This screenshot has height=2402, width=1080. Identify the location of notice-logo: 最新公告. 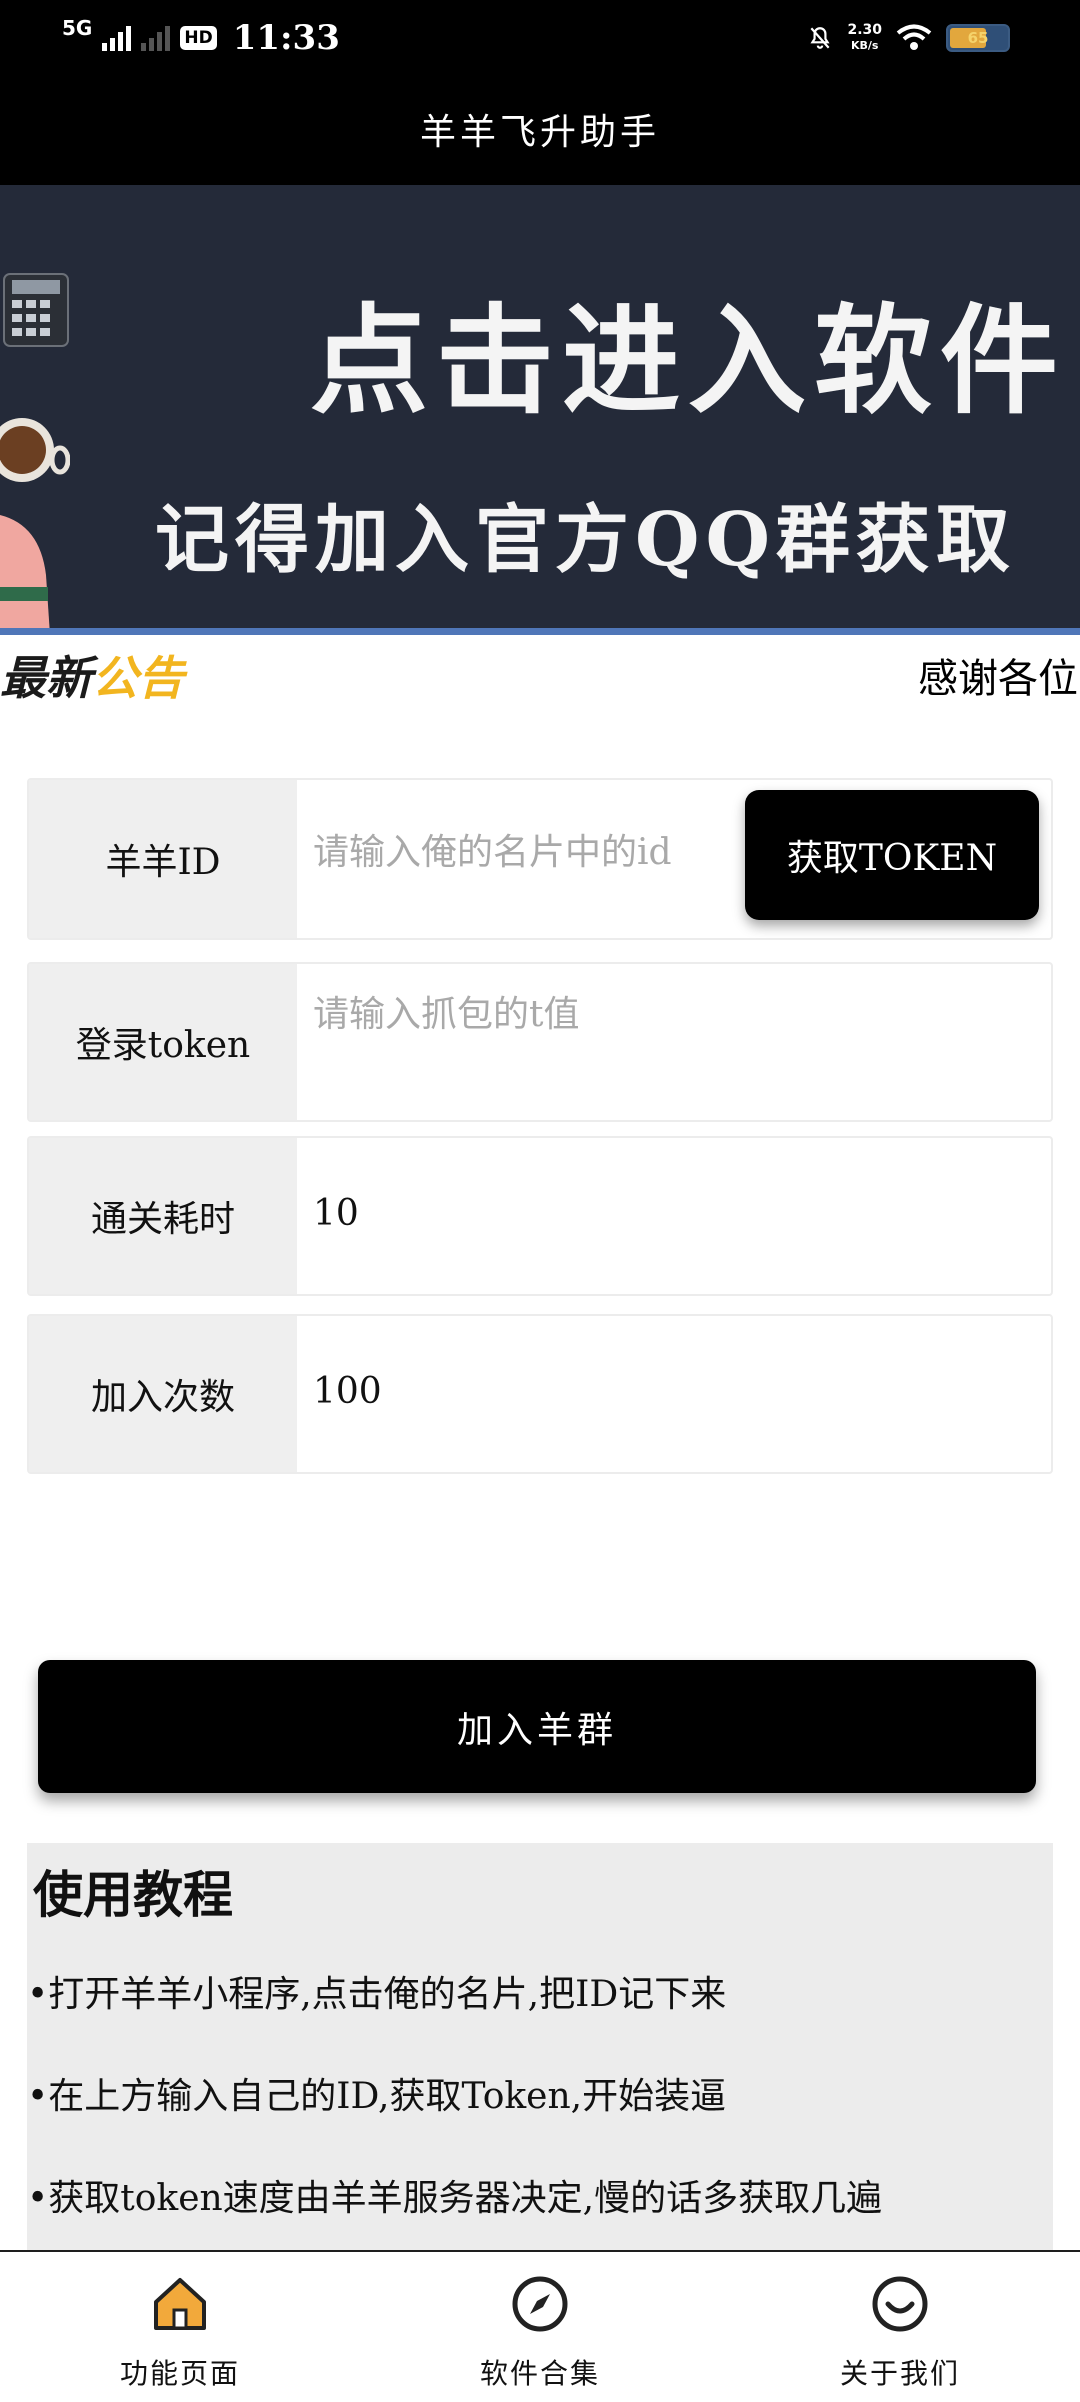
(92, 675).